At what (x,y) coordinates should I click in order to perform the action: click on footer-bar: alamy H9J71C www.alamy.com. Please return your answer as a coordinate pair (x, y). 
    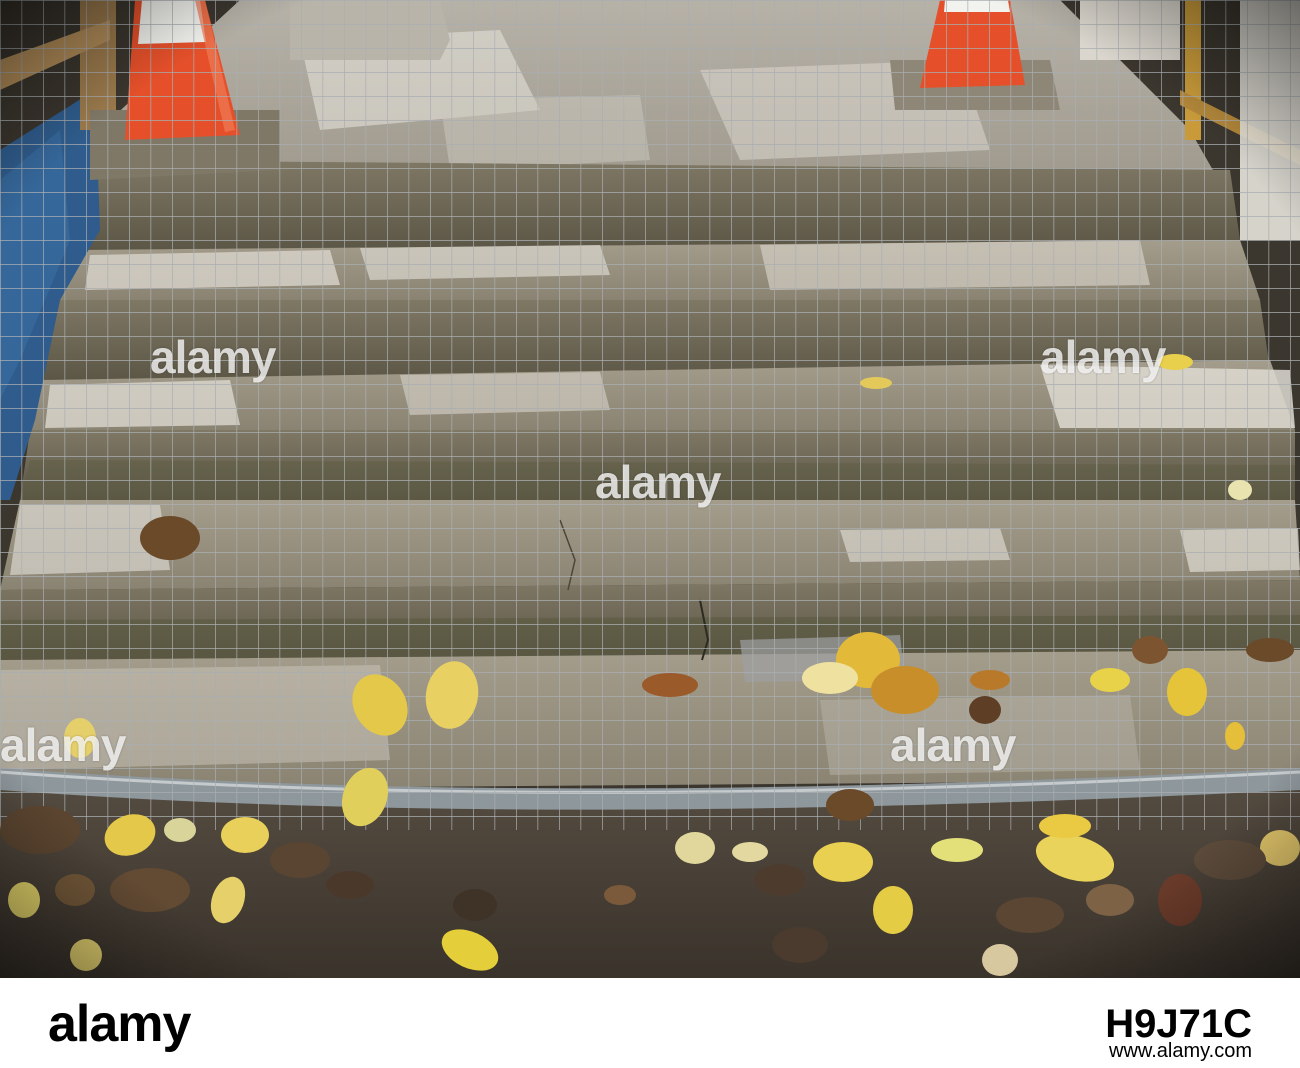
    Looking at the image, I should click on (650, 1023).